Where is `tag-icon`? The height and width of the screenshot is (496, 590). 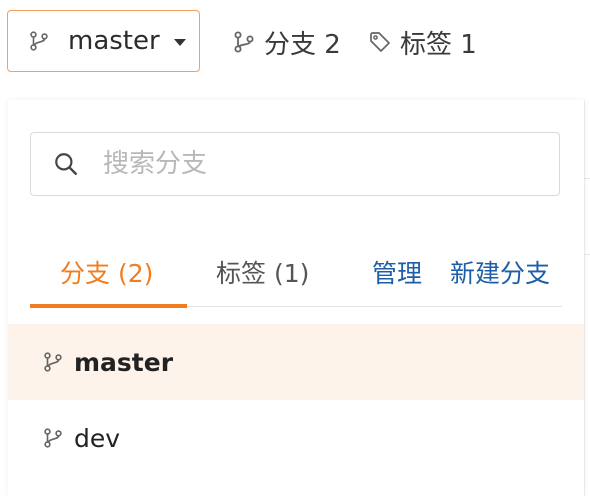 tag-icon is located at coordinates (380, 42).